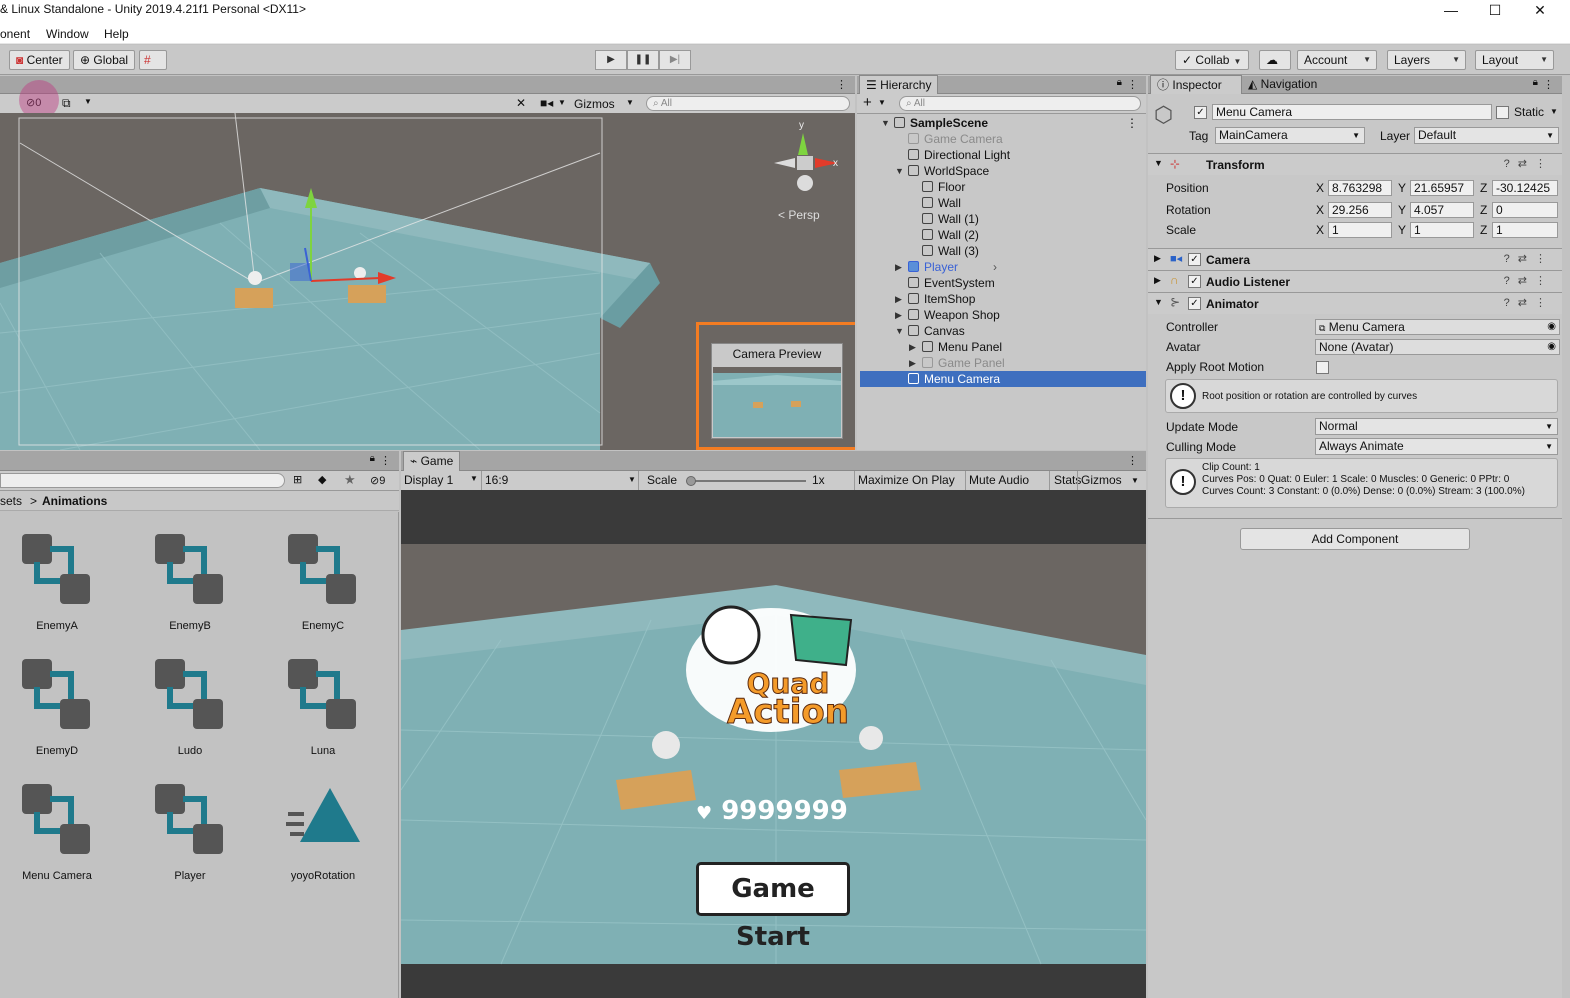 The height and width of the screenshot is (998, 1570). What do you see at coordinates (142, 480) in the screenshot?
I see `project-search-input` at bounding box center [142, 480].